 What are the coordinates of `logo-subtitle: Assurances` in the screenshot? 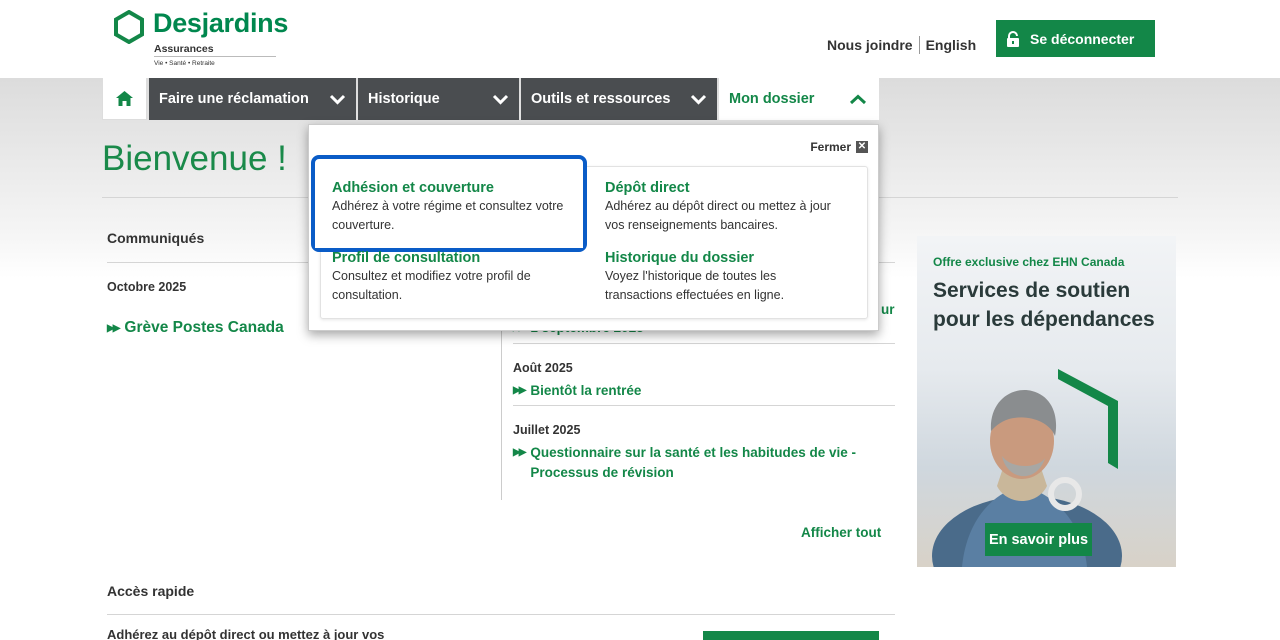 It's located at (184, 49).